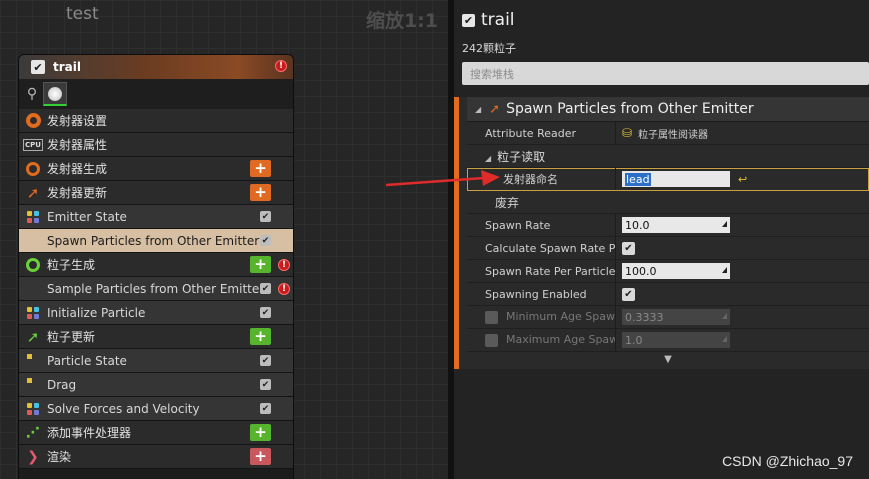  Describe the element at coordinates (644, 317) in the screenshot. I see `input-value: 0.3333` at that location.